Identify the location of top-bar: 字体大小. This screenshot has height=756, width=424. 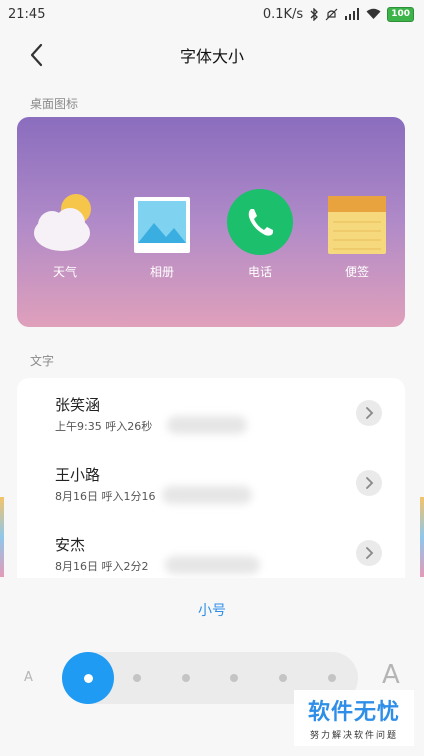
(212, 55).